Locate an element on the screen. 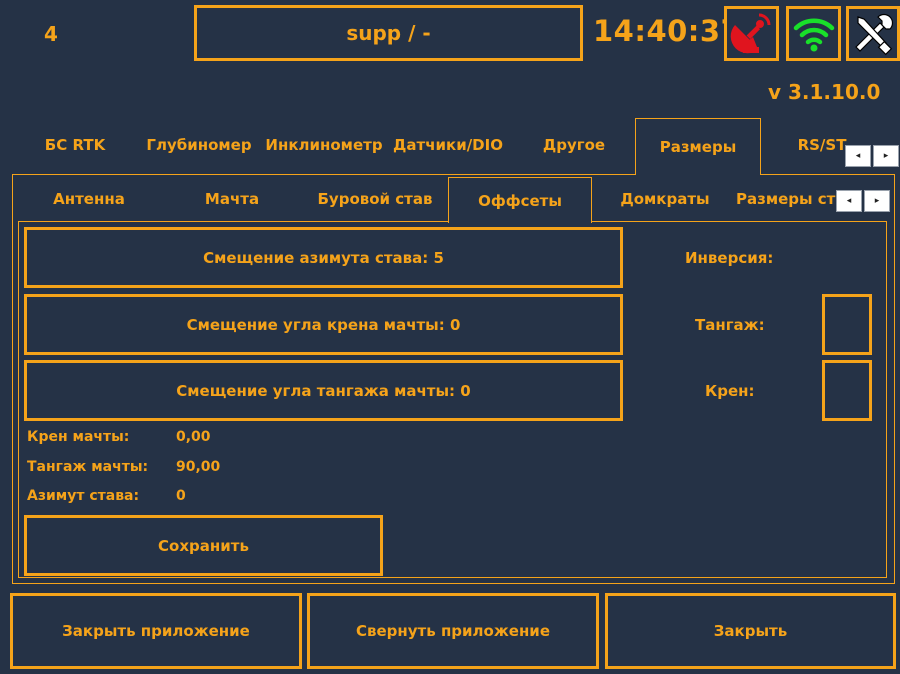 The image size is (900, 674). clock: 14:40:37 is located at coordinates (667, 31).